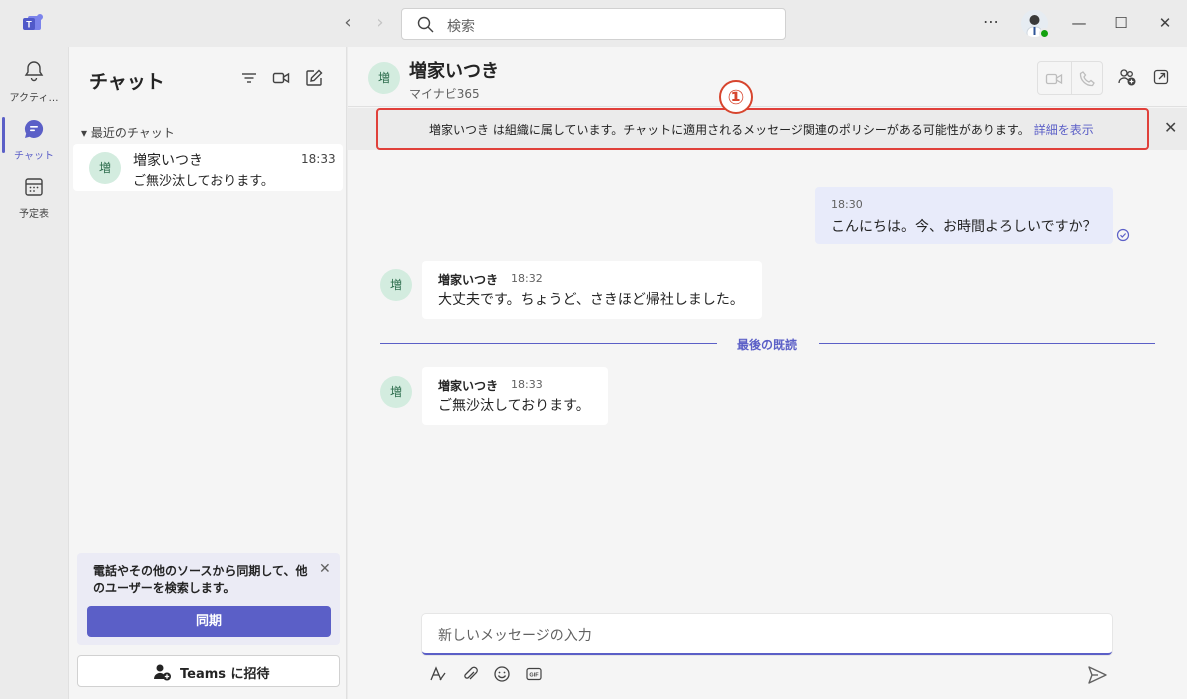  I want to click on presence-available-badge, so click(1044, 33).